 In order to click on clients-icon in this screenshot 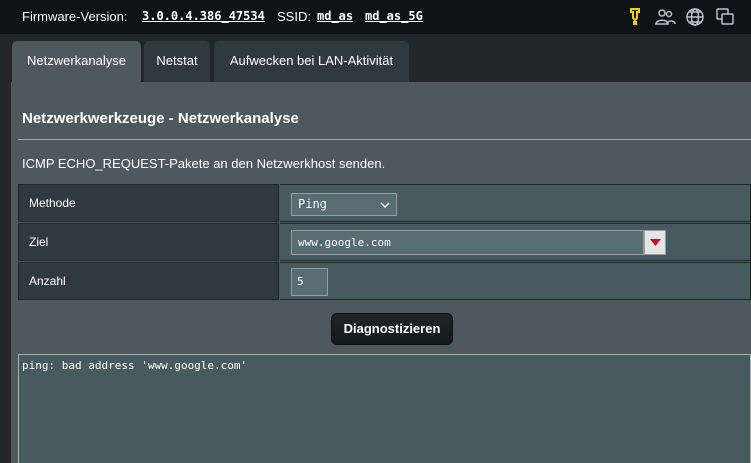, I will do `click(665, 17)`.